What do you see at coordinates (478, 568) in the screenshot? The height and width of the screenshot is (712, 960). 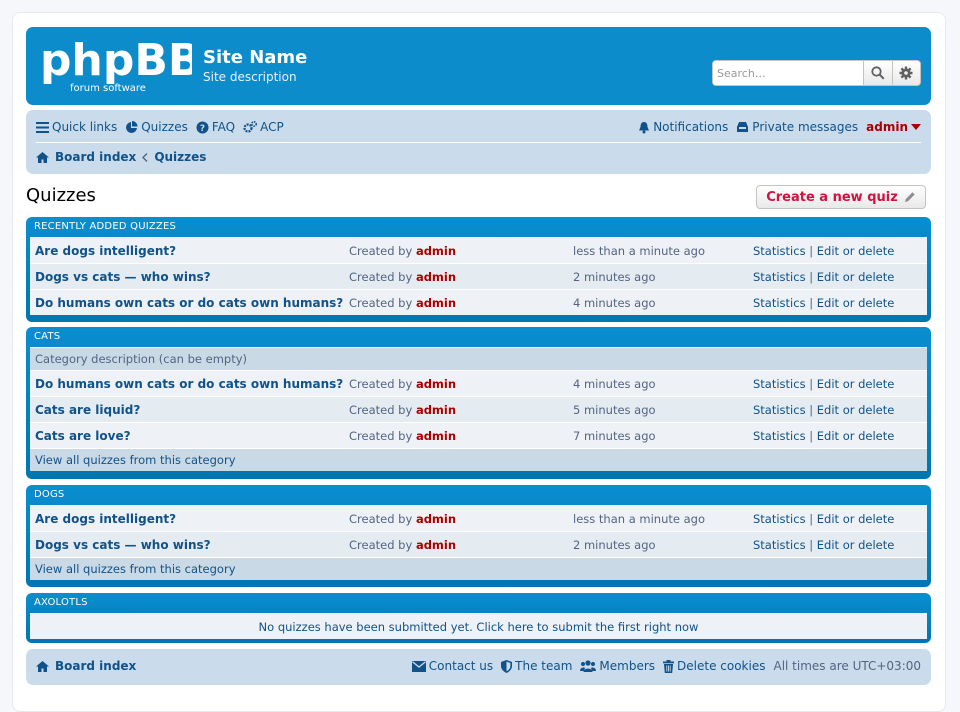 I see `view-all-row: View all quizzes from this category` at bounding box center [478, 568].